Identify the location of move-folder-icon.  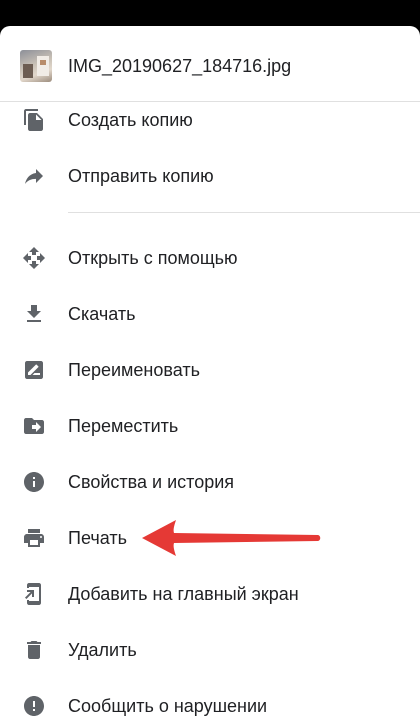
(34, 426).